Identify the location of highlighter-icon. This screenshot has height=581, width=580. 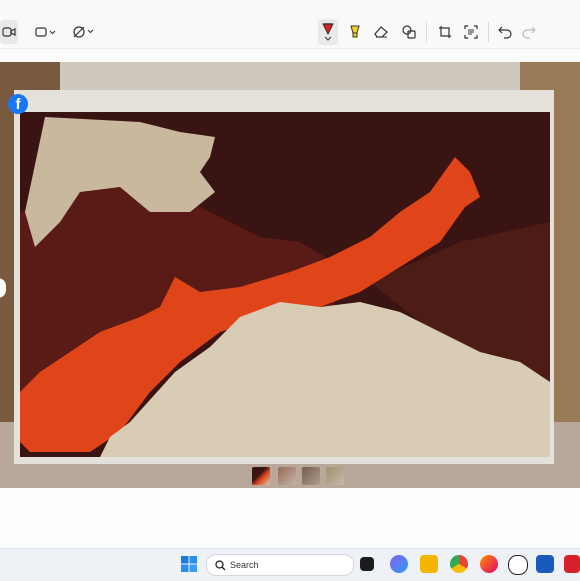
(355, 32).